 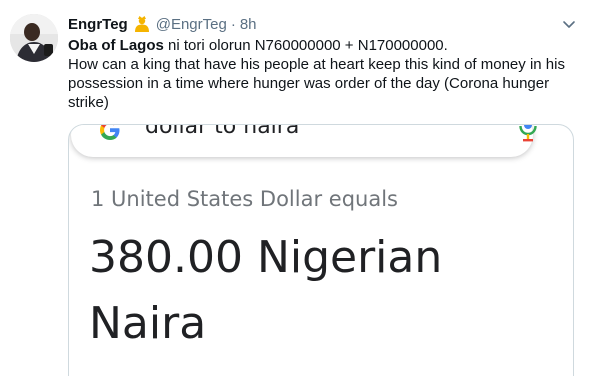 What do you see at coordinates (116, 45) in the screenshot?
I see `tweet-bold-text: Oba of Lagos` at bounding box center [116, 45].